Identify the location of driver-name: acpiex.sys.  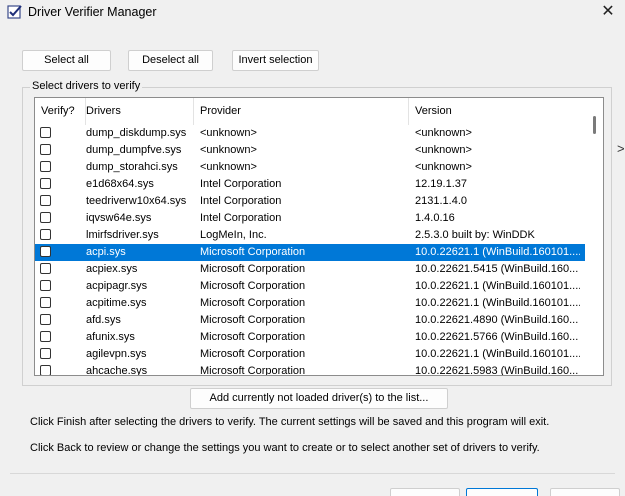
(112, 269).